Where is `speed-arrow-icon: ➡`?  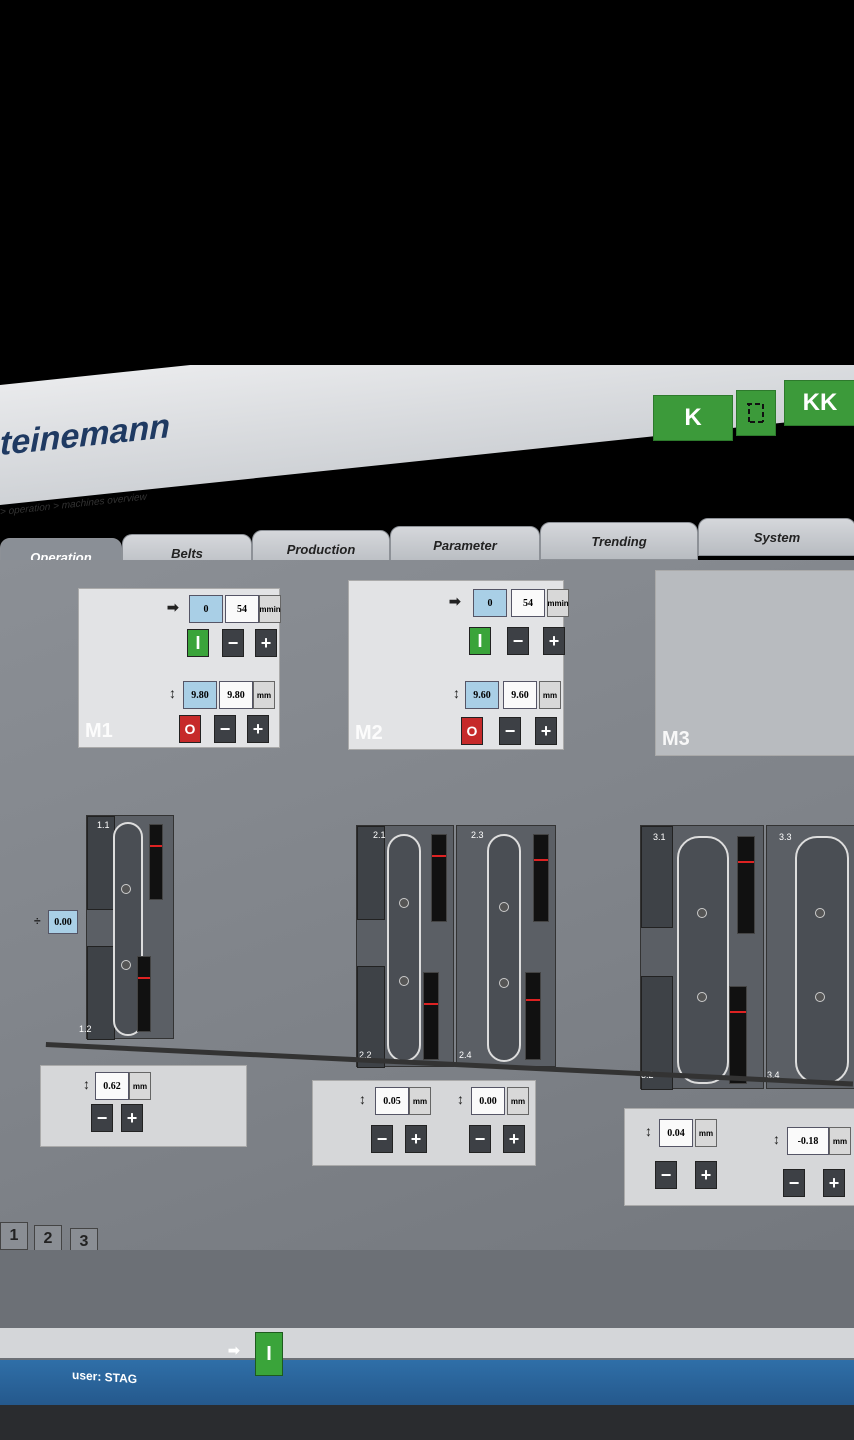 speed-arrow-icon: ➡ is located at coordinates (173, 607).